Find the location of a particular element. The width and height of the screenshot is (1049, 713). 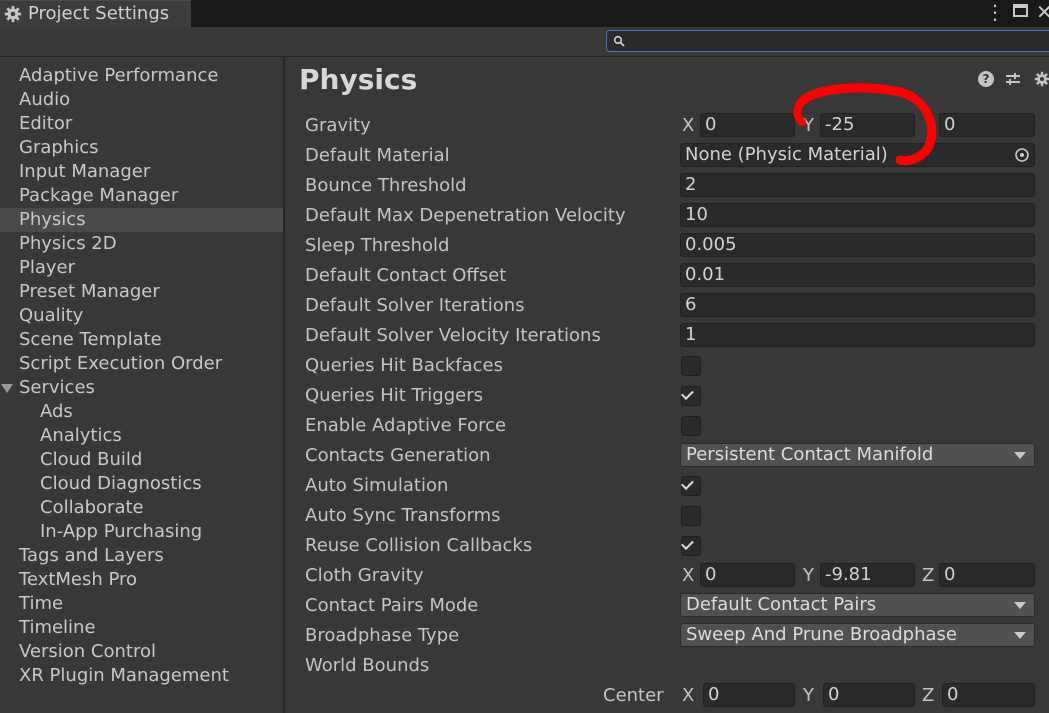

more-options-icon: ⋮ is located at coordinates (995, 13).